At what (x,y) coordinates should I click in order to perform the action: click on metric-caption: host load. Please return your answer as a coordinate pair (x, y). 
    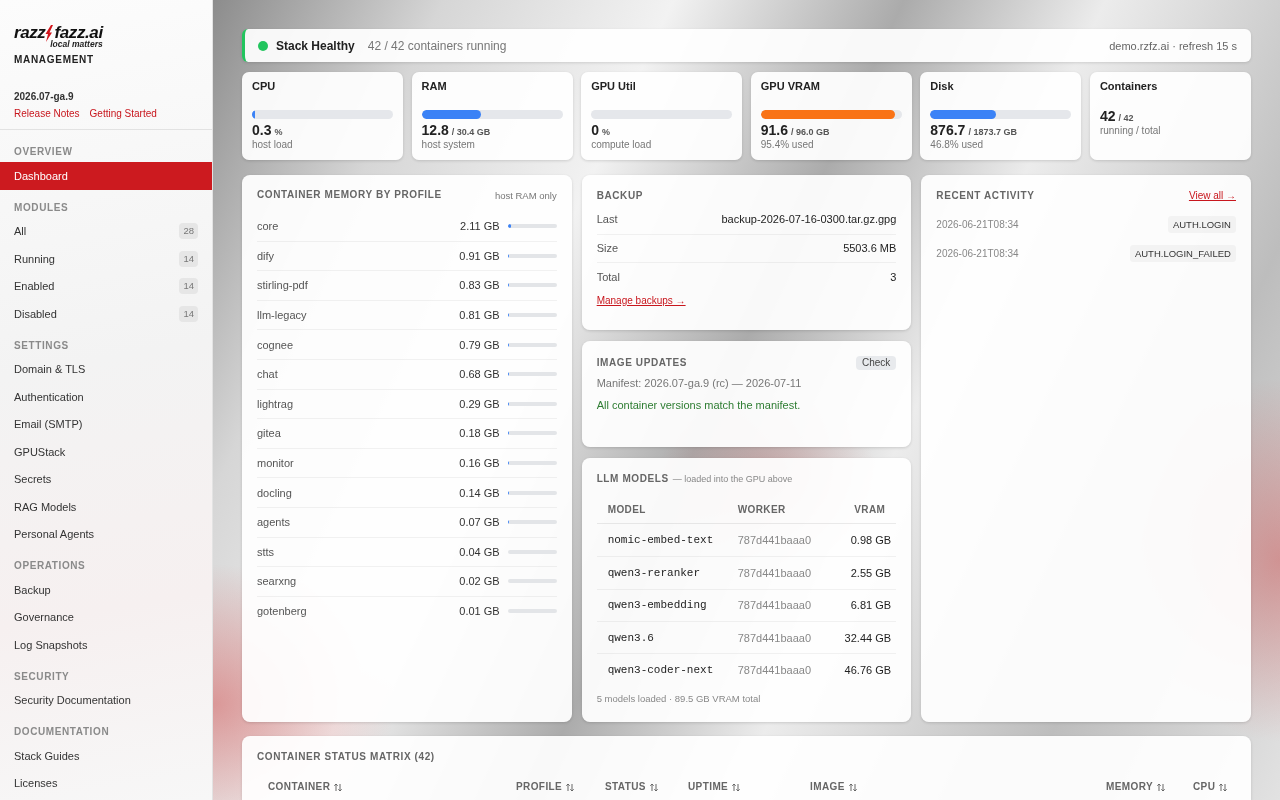
    Looking at the image, I should click on (272, 145).